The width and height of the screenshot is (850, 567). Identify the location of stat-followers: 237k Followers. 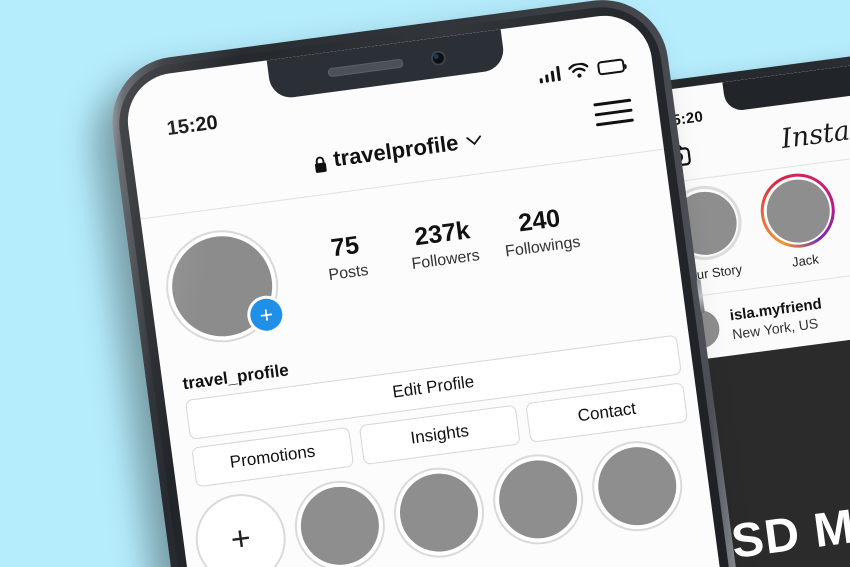
(444, 244).